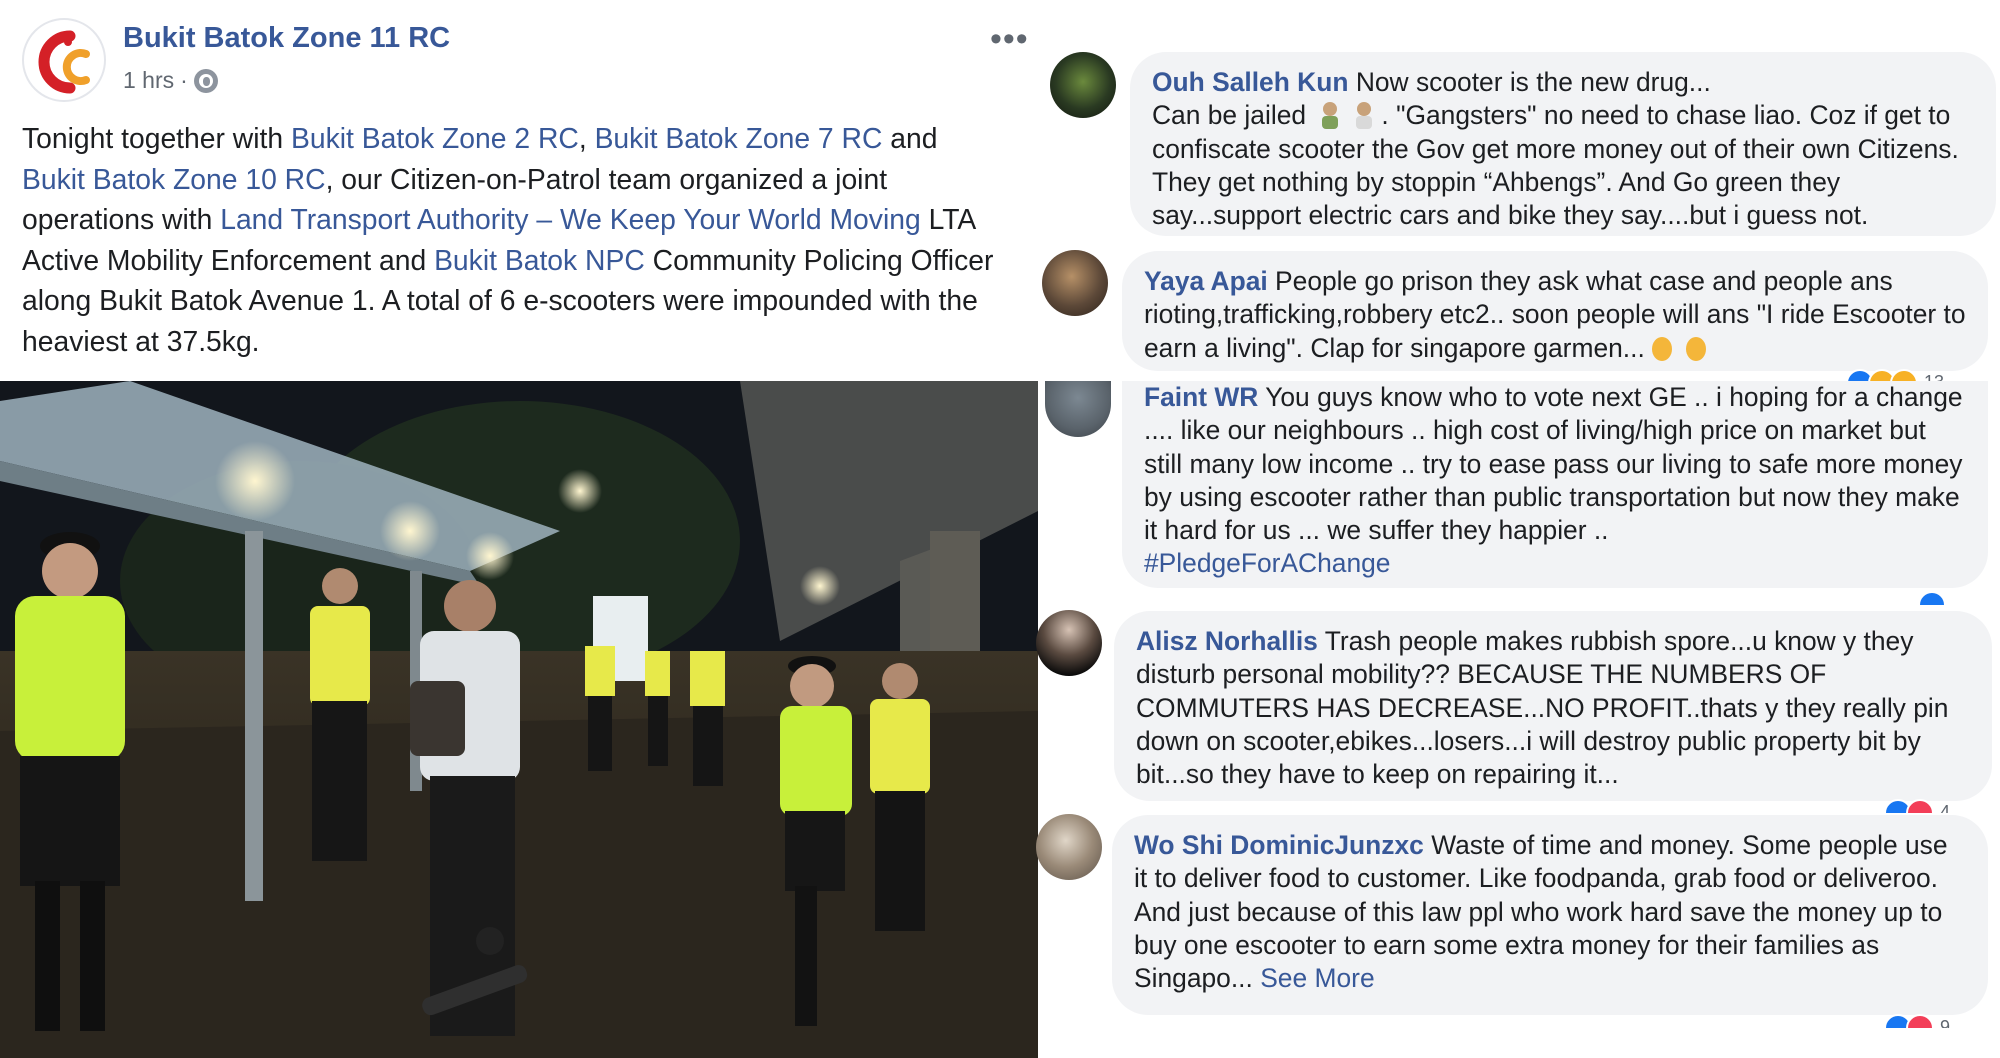 The width and height of the screenshot is (2000, 1058). What do you see at coordinates (1201, 397) in the screenshot?
I see `comment-author: Faint WR` at bounding box center [1201, 397].